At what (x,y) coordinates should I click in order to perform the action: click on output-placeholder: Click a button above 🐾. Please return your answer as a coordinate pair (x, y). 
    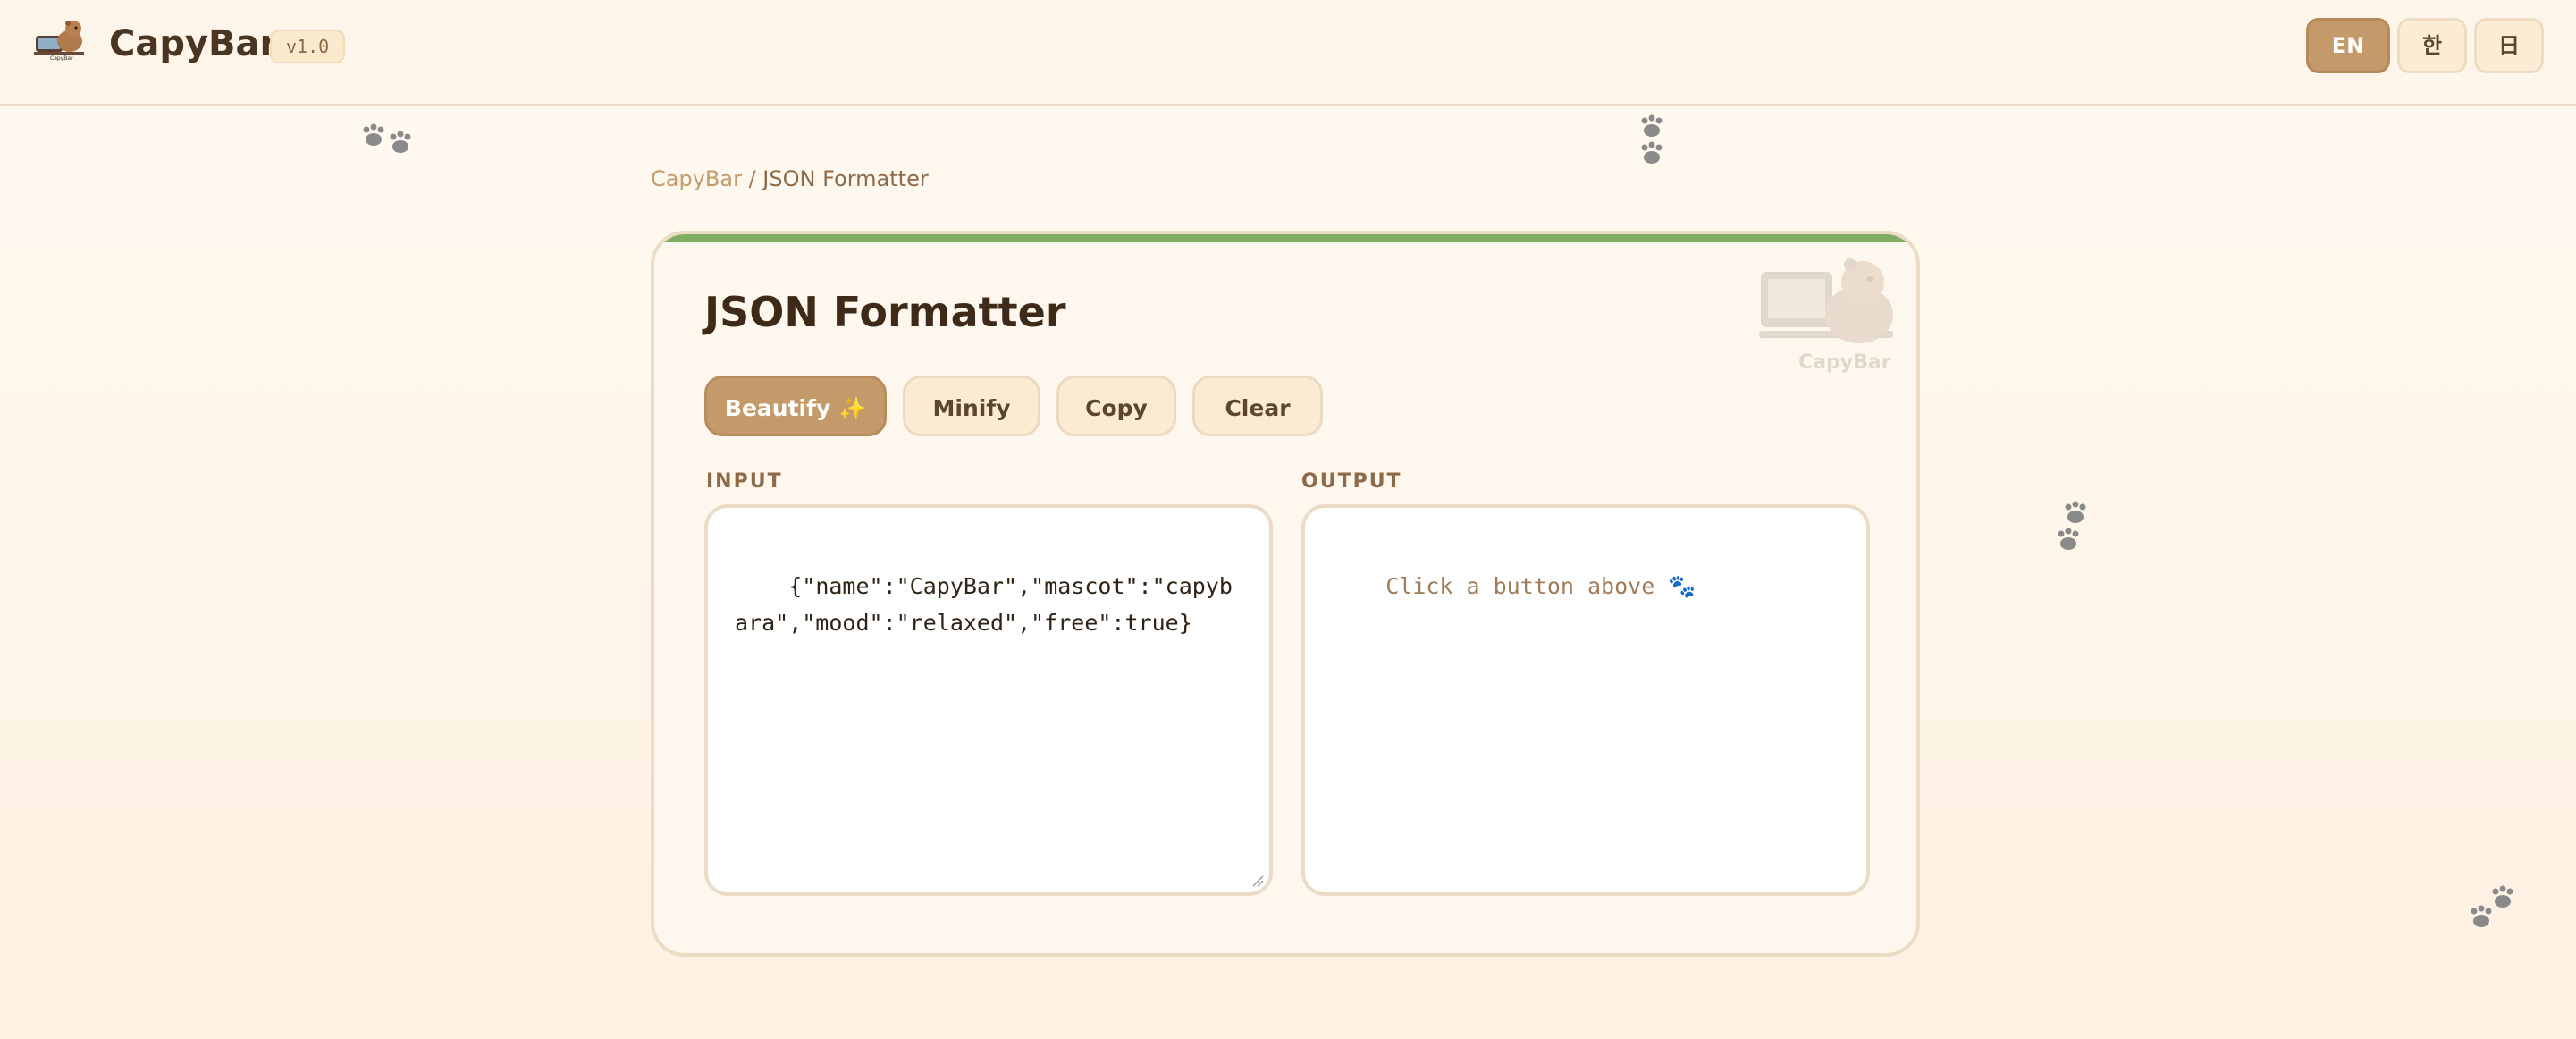
    Looking at the image, I should click on (1541, 586).